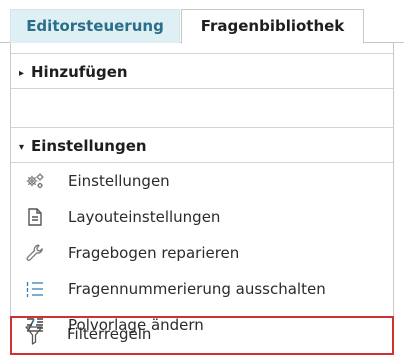  Describe the element at coordinates (144, 217) in the screenshot. I see `menu-item-label: Layouteinstellungen` at that location.